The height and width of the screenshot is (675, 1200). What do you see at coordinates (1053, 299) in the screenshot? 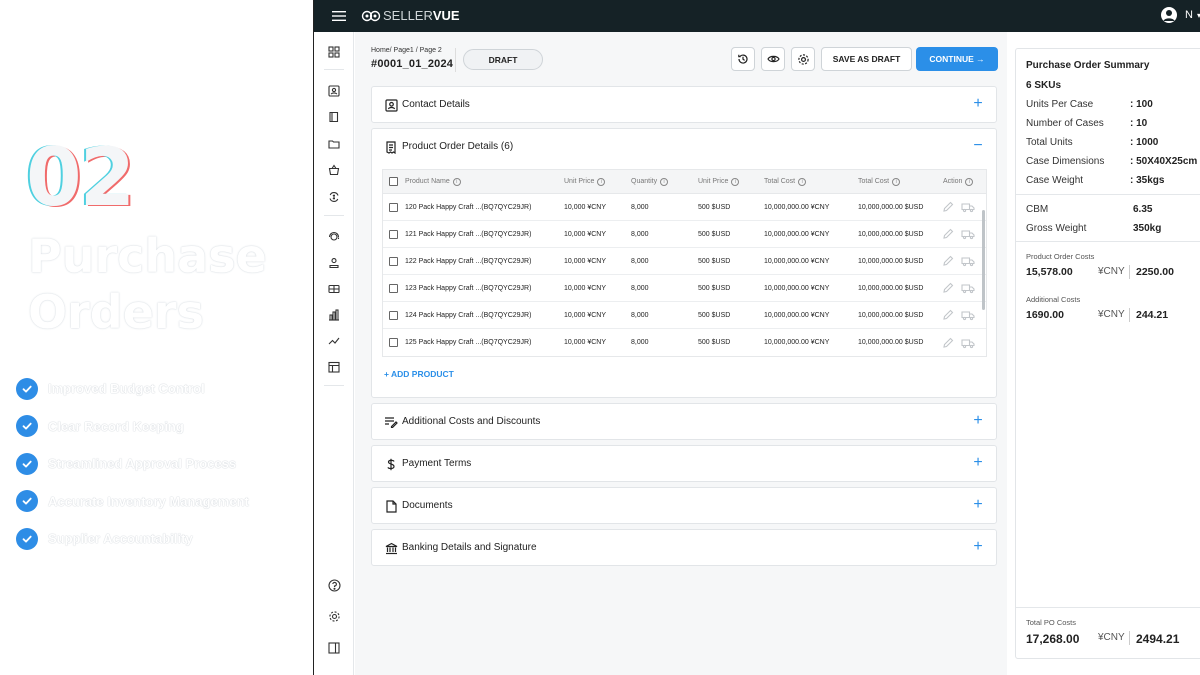
I see `additional-costs-label: Additional Costs` at bounding box center [1053, 299].